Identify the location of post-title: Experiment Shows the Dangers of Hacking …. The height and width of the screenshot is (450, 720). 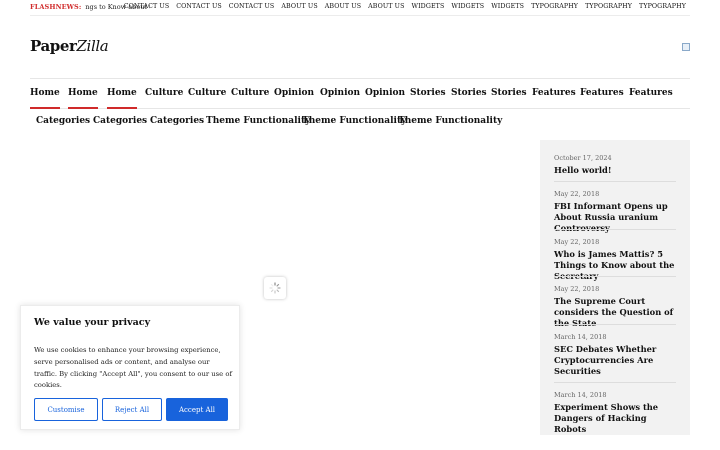
(615, 418).